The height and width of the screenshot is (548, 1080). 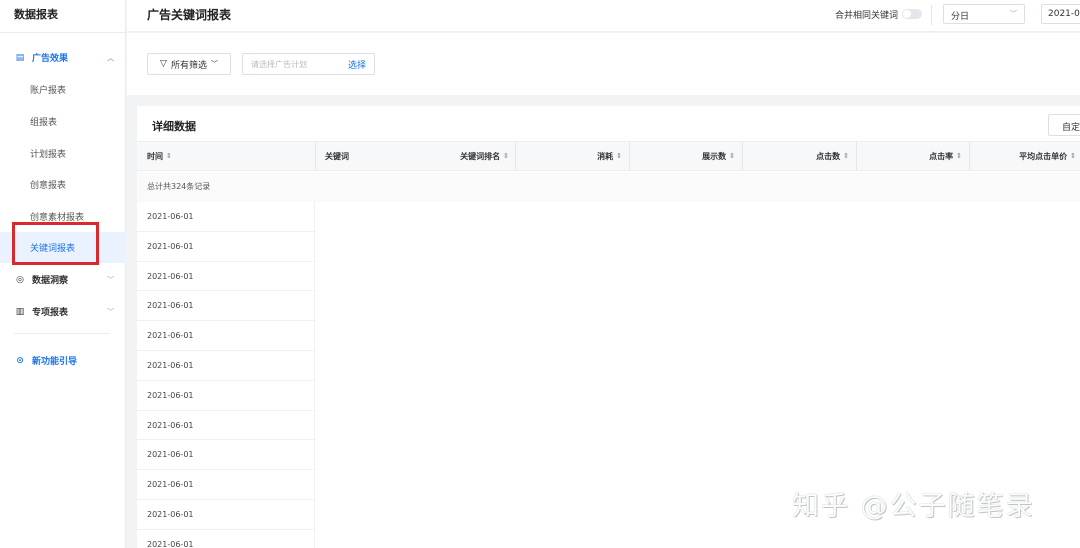 I want to click on table-total-row: 总计共324条记录, so click(x=608, y=187).